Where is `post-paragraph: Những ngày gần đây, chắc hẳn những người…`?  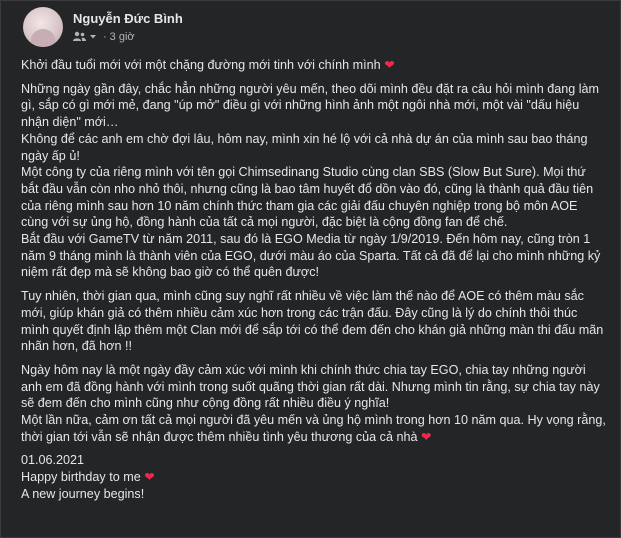 post-paragraph: Những ngày gần đây, chắc hẳn những người… is located at coordinates (312, 105).